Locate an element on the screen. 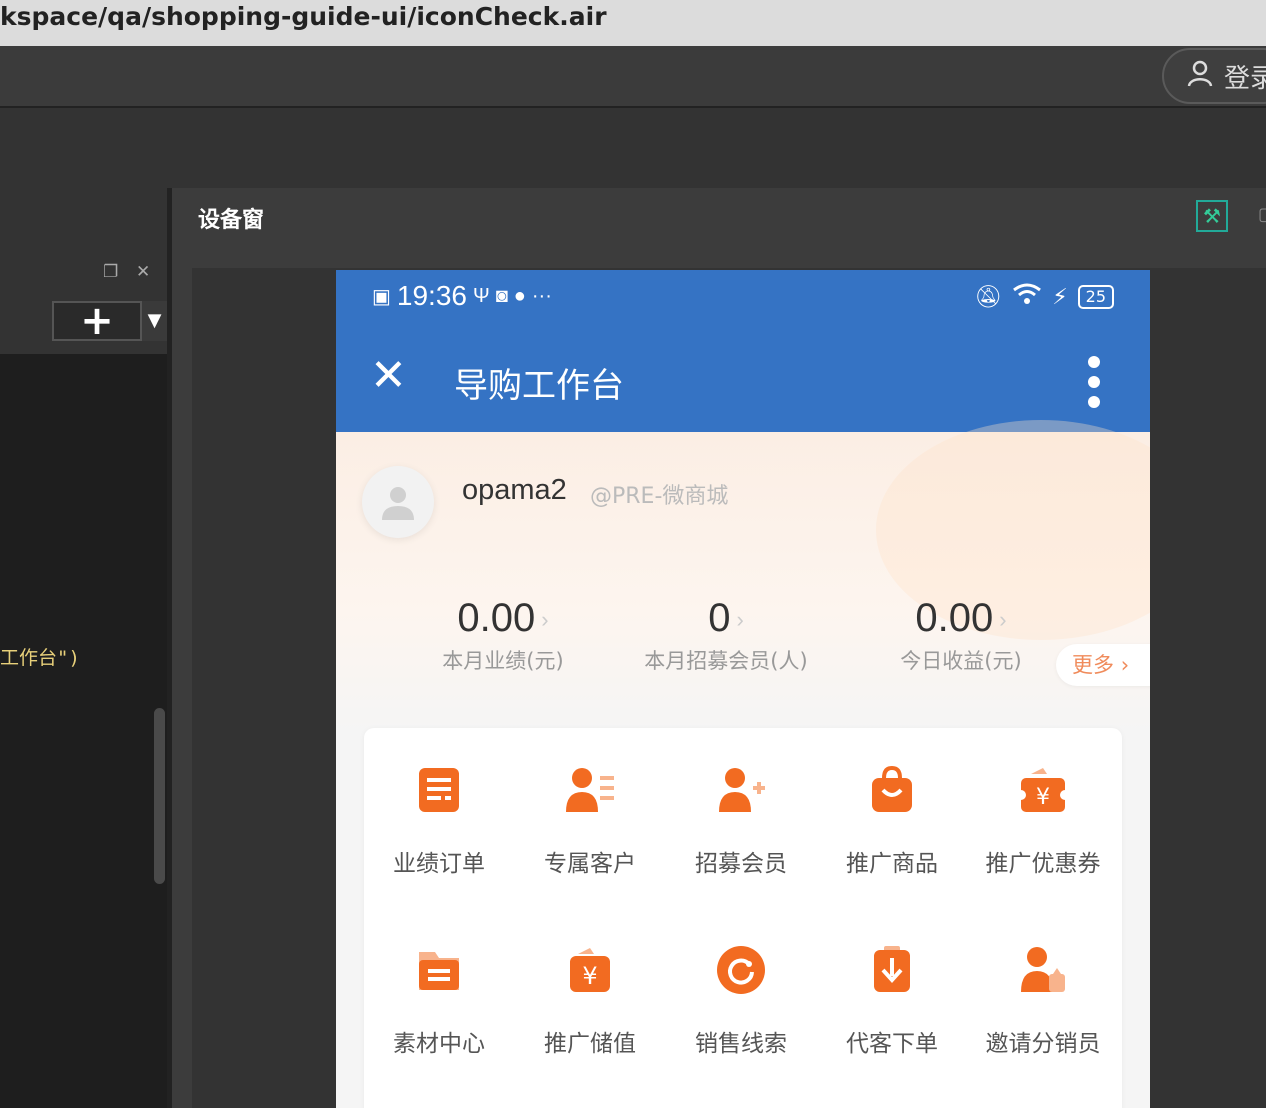 The height and width of the screenshot is (1108, 1266). grid-item-exclusive-customers: 专属客户 is located at coordinates (590, 821).